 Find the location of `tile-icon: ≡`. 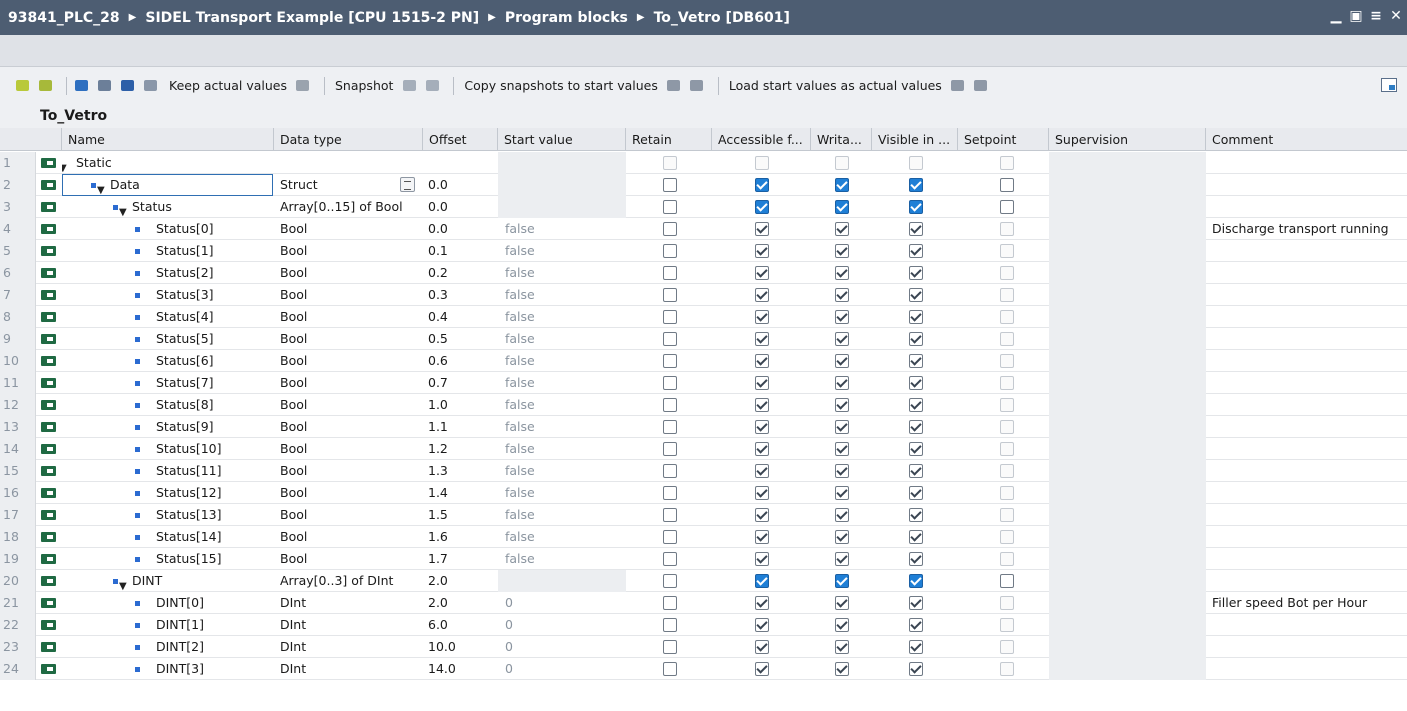

tile-icon: ≡ is located at coordinates (1376, 16).